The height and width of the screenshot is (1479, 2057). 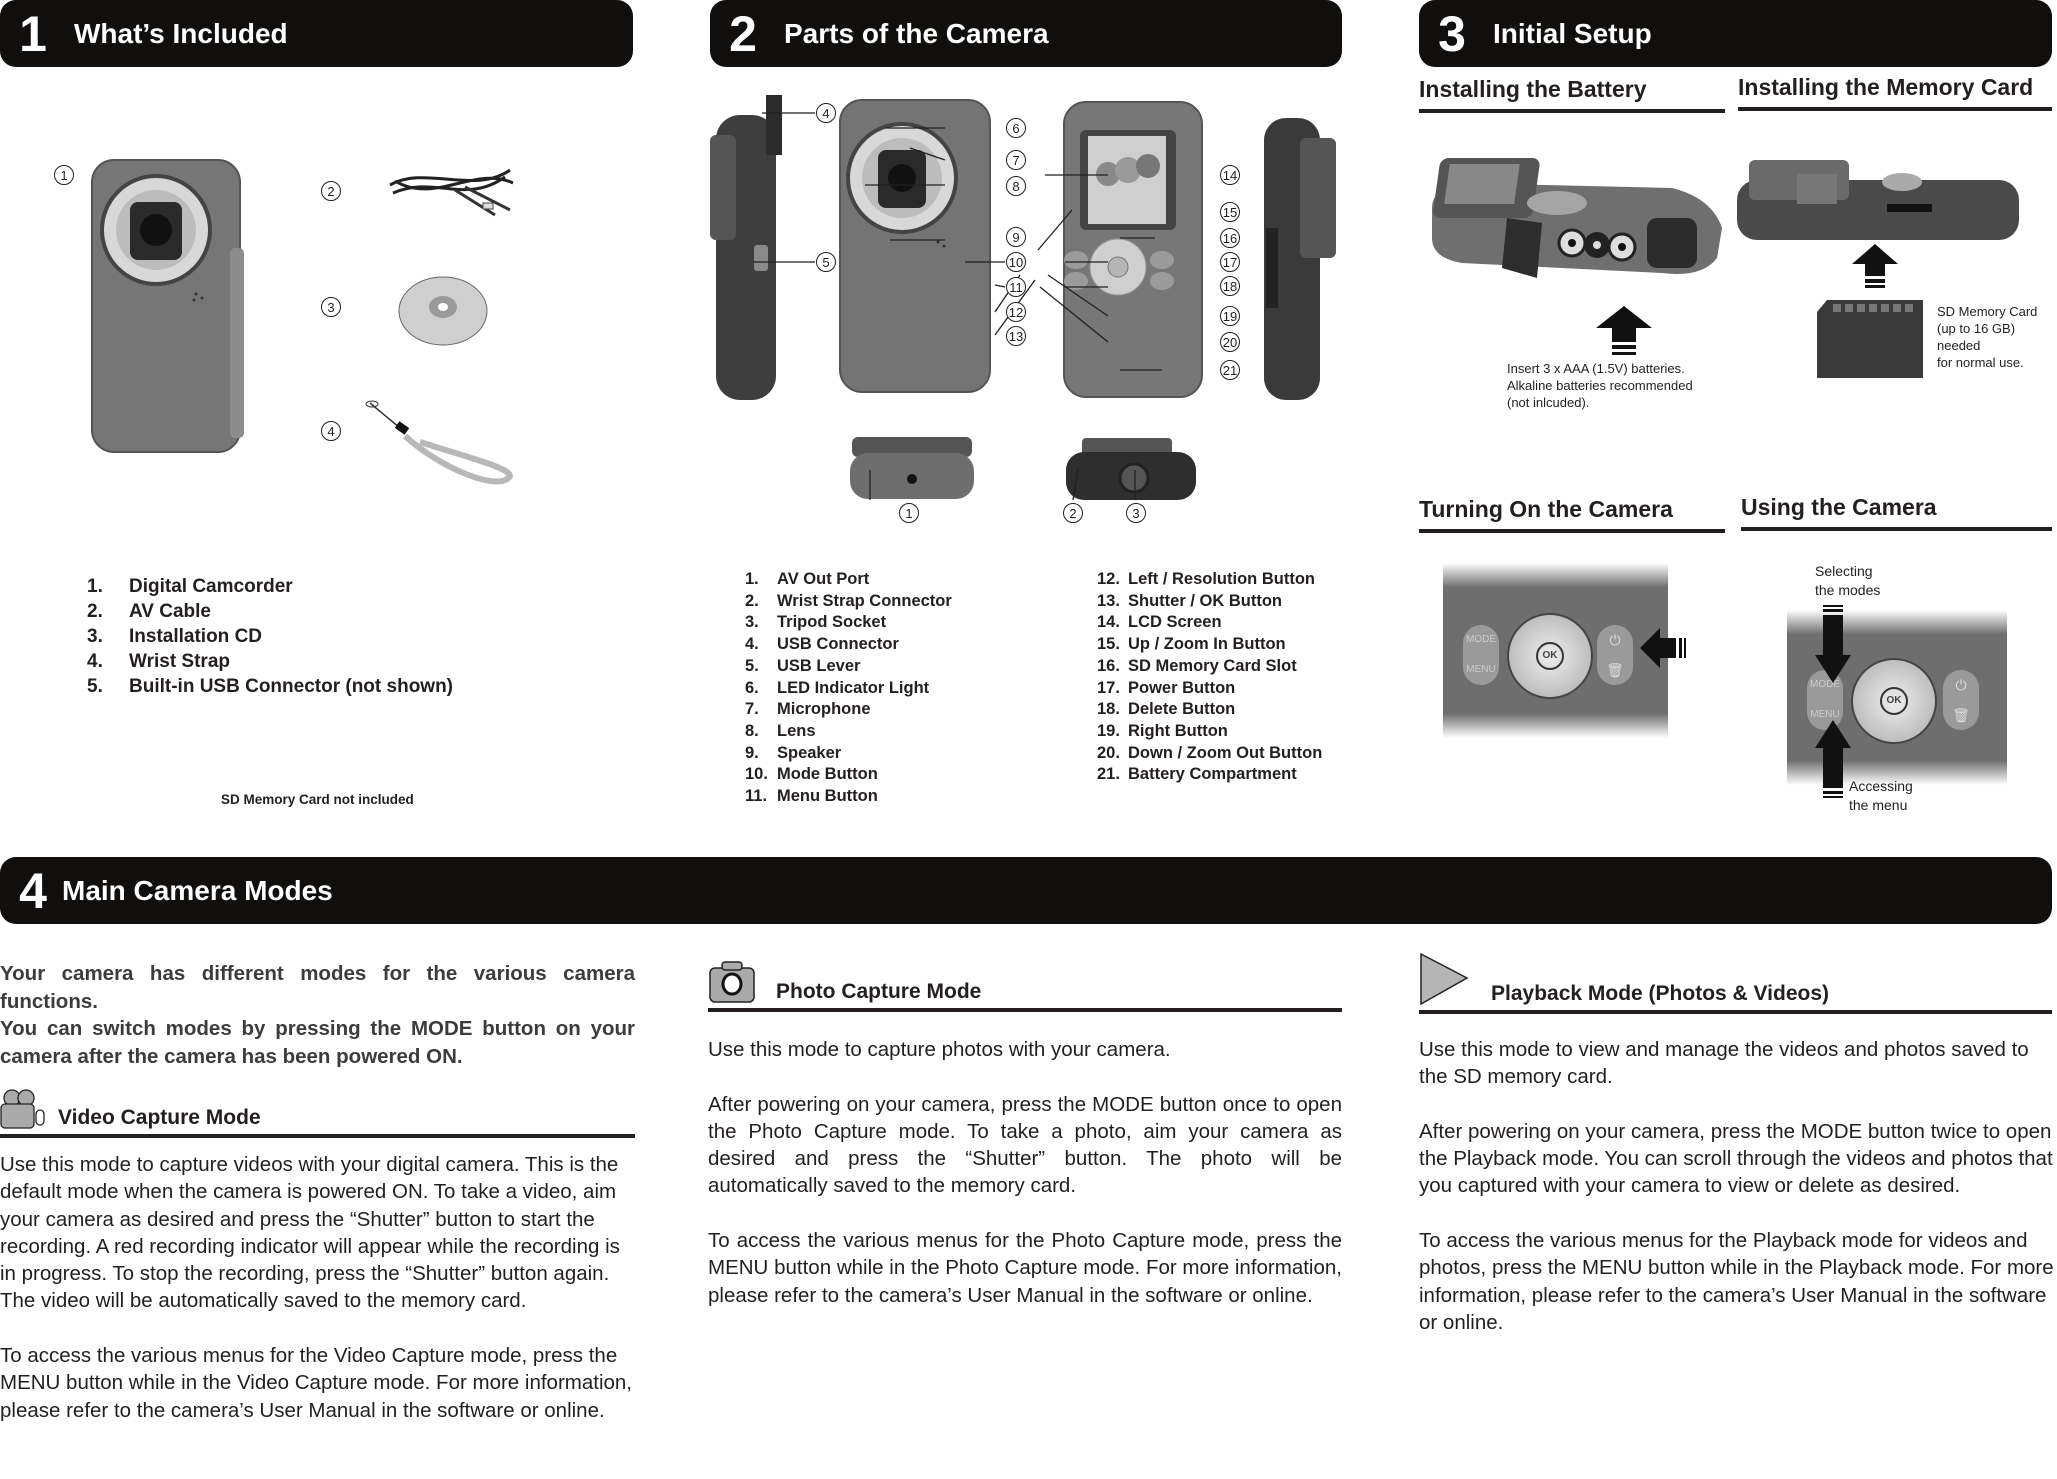 What do you see at coordinates (1481, 669) in the screenshot?
I see `menu-button-label: MENU` at bounding box center [1481, 669].